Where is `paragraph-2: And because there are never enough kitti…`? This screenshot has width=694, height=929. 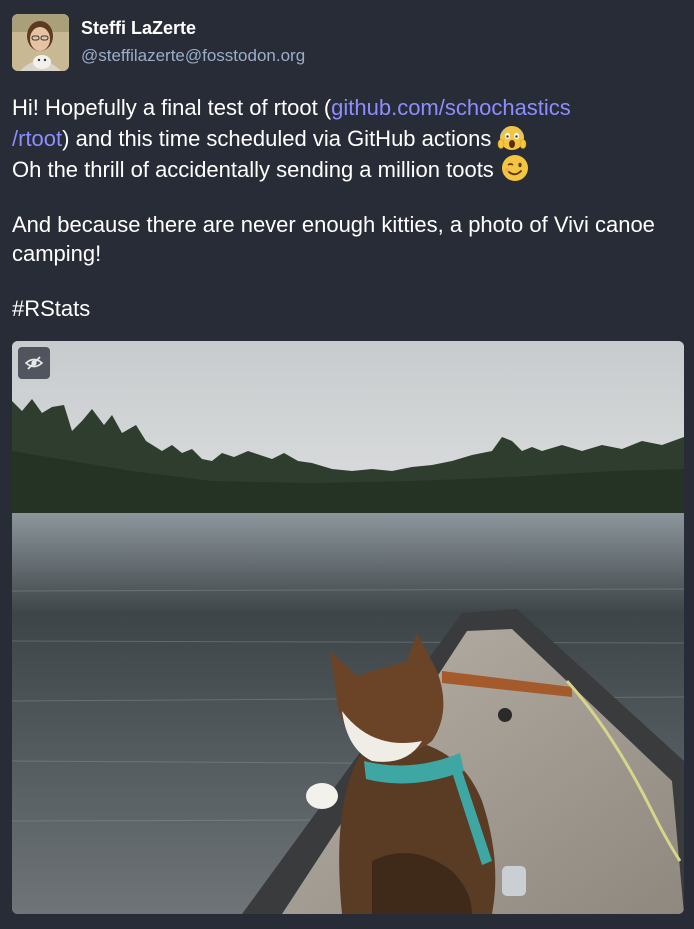 paragraph-2: And because there are never enough kitti… is located at coordinates (333, 239).